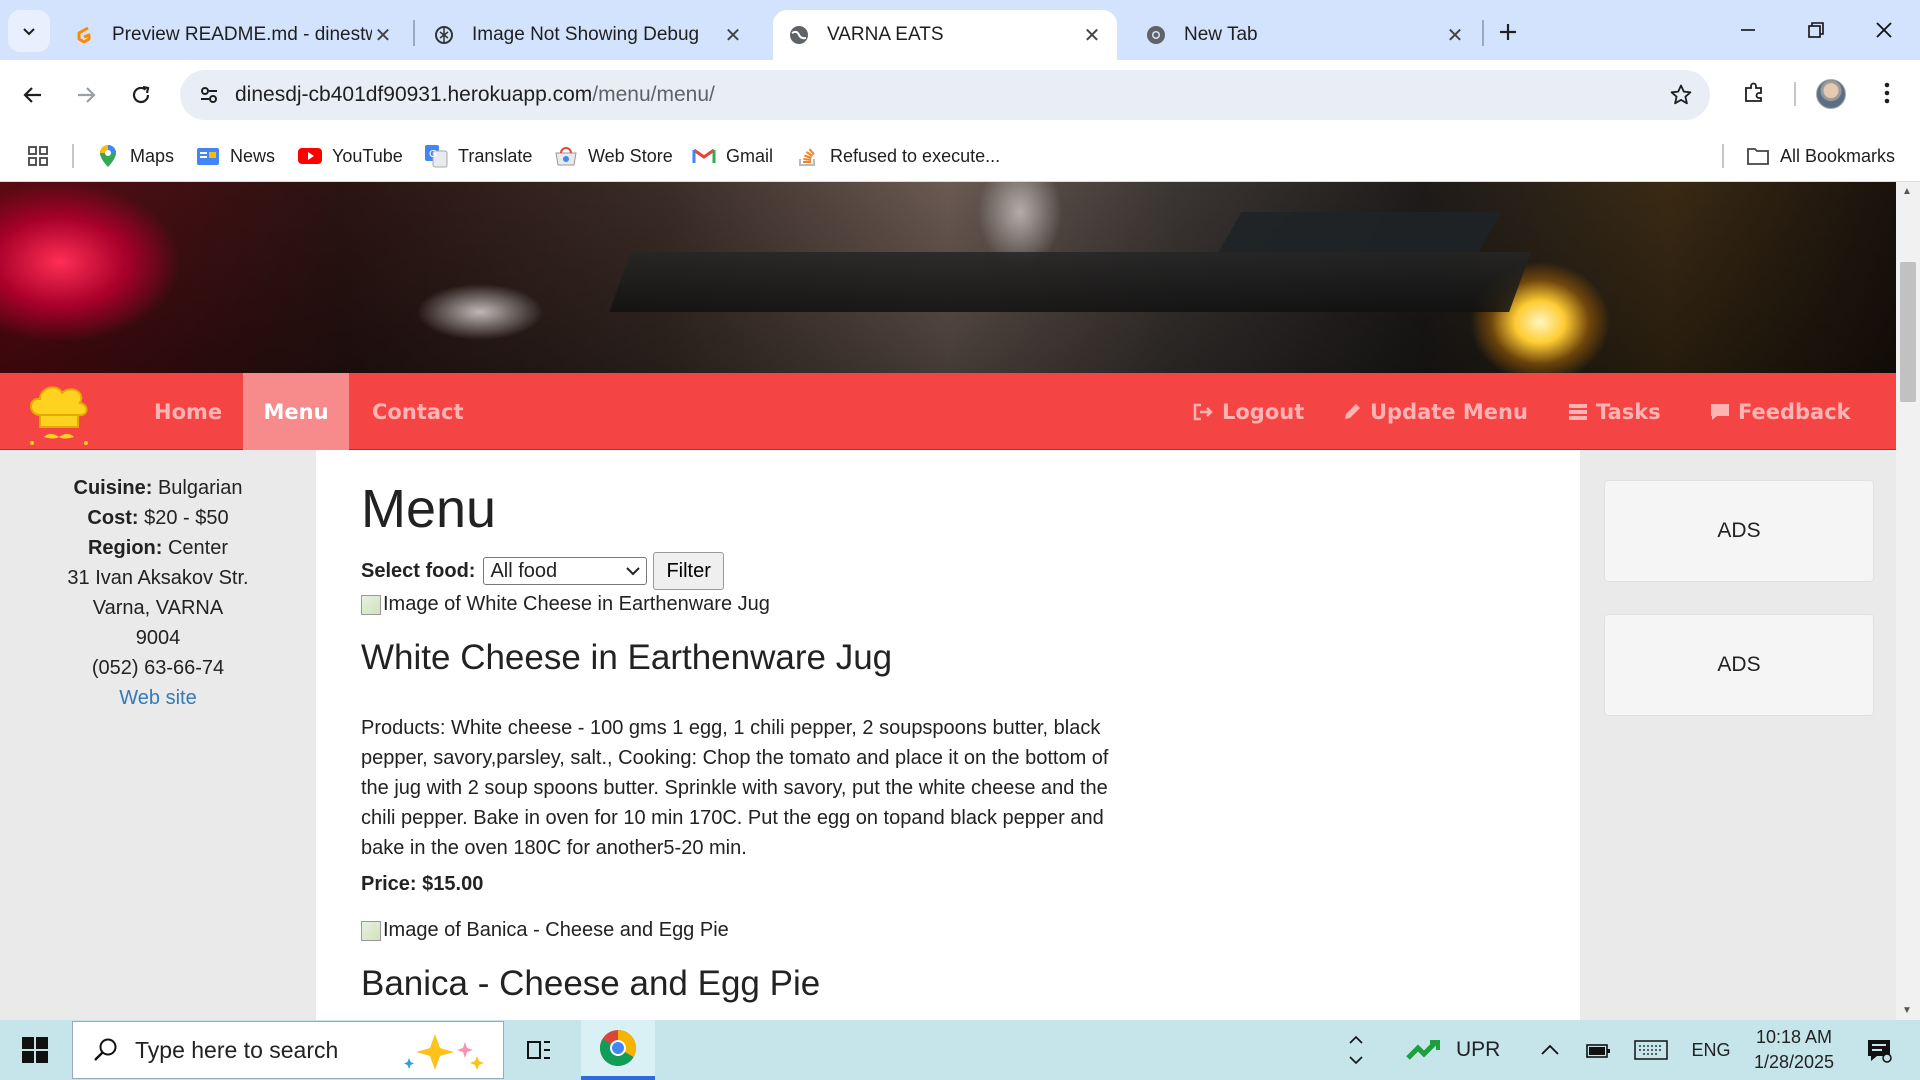 The image size is (1920, 1080). What do you see at coordinates (1907, 191) in the screenshot?
I see `scroll-up-arrow-icon: ▲` at bounding box center [1907, 191].